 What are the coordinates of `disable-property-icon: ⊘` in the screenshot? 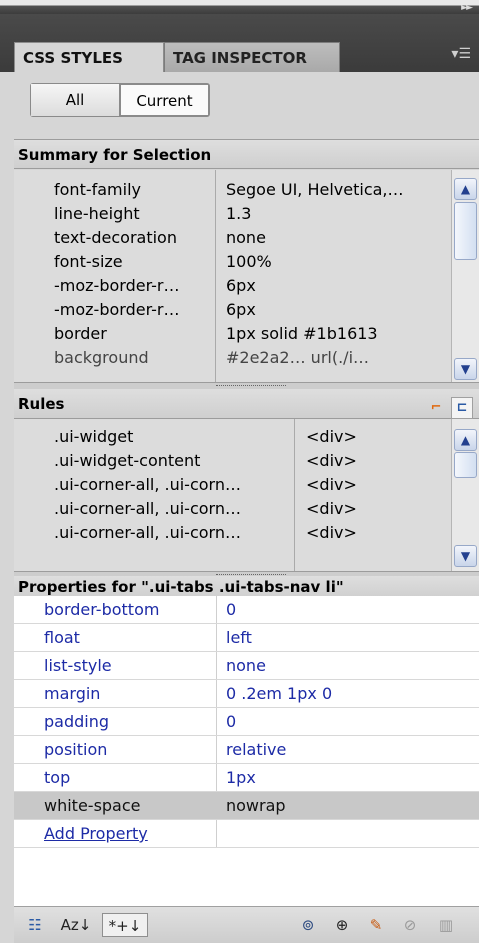 It's located at (410, 925).